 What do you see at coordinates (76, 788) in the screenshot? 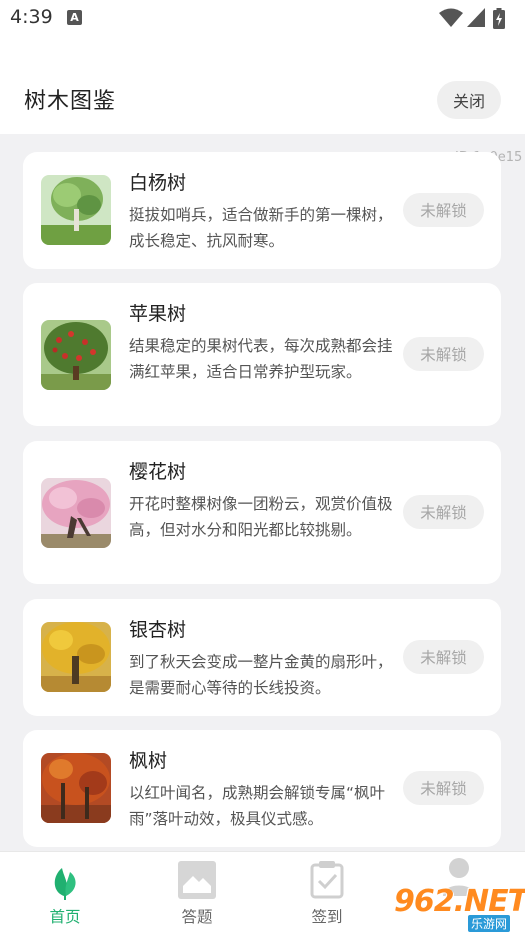
I see `maple-tree-image` at bounding box center [76, 788].